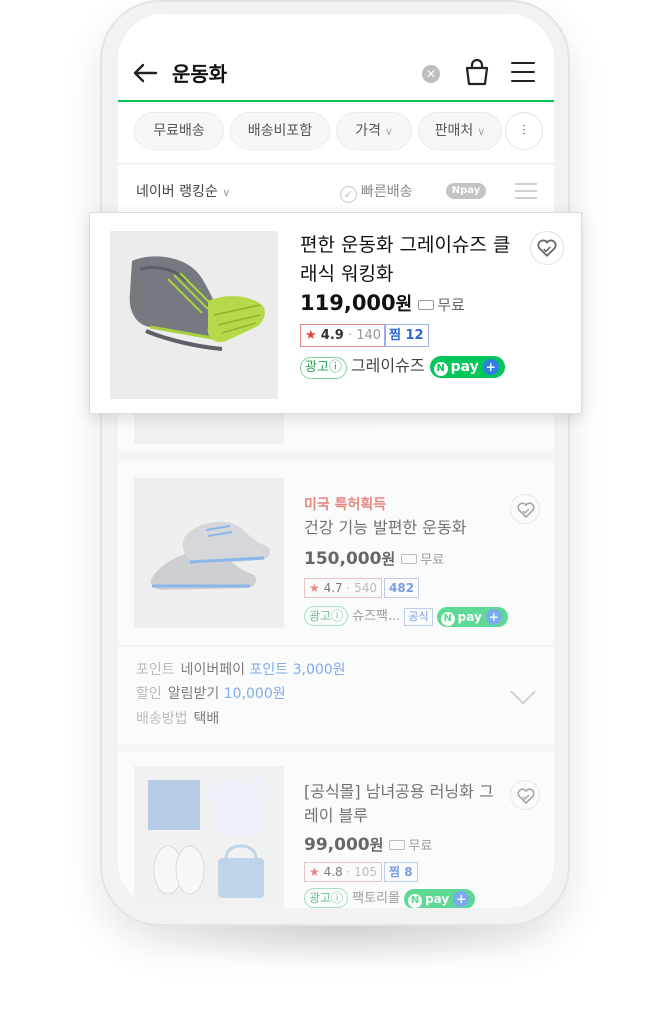 The height and width of the screenshot is (1024, 672). What do you see at coordinates (406, 335) in the screenshot?
I see `zzim-badge: 찜 12` at bounding box center [406, 335].